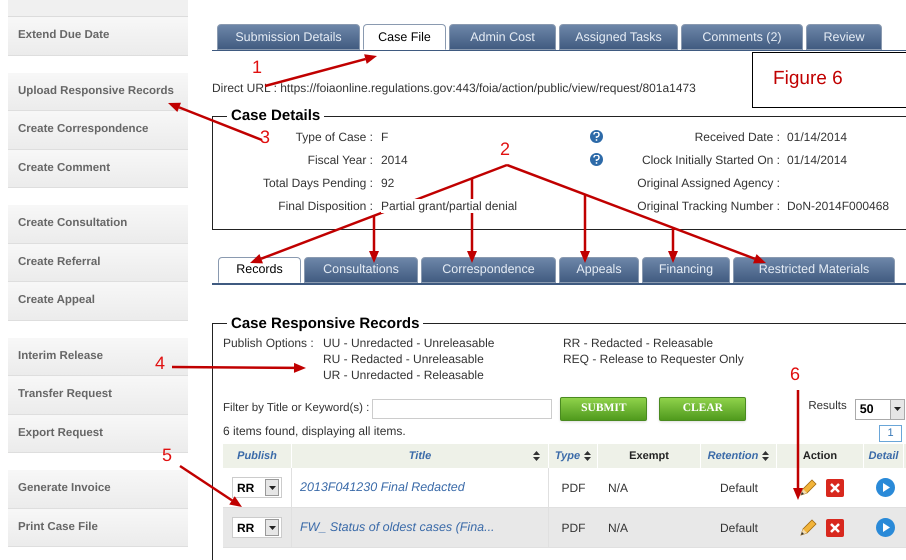 The height and width of the screenshot is (560, 906). What do you see at coordinates (361, 269) in the screenshot?
I see `tab: Consultations` at bounding box center [361, 269].